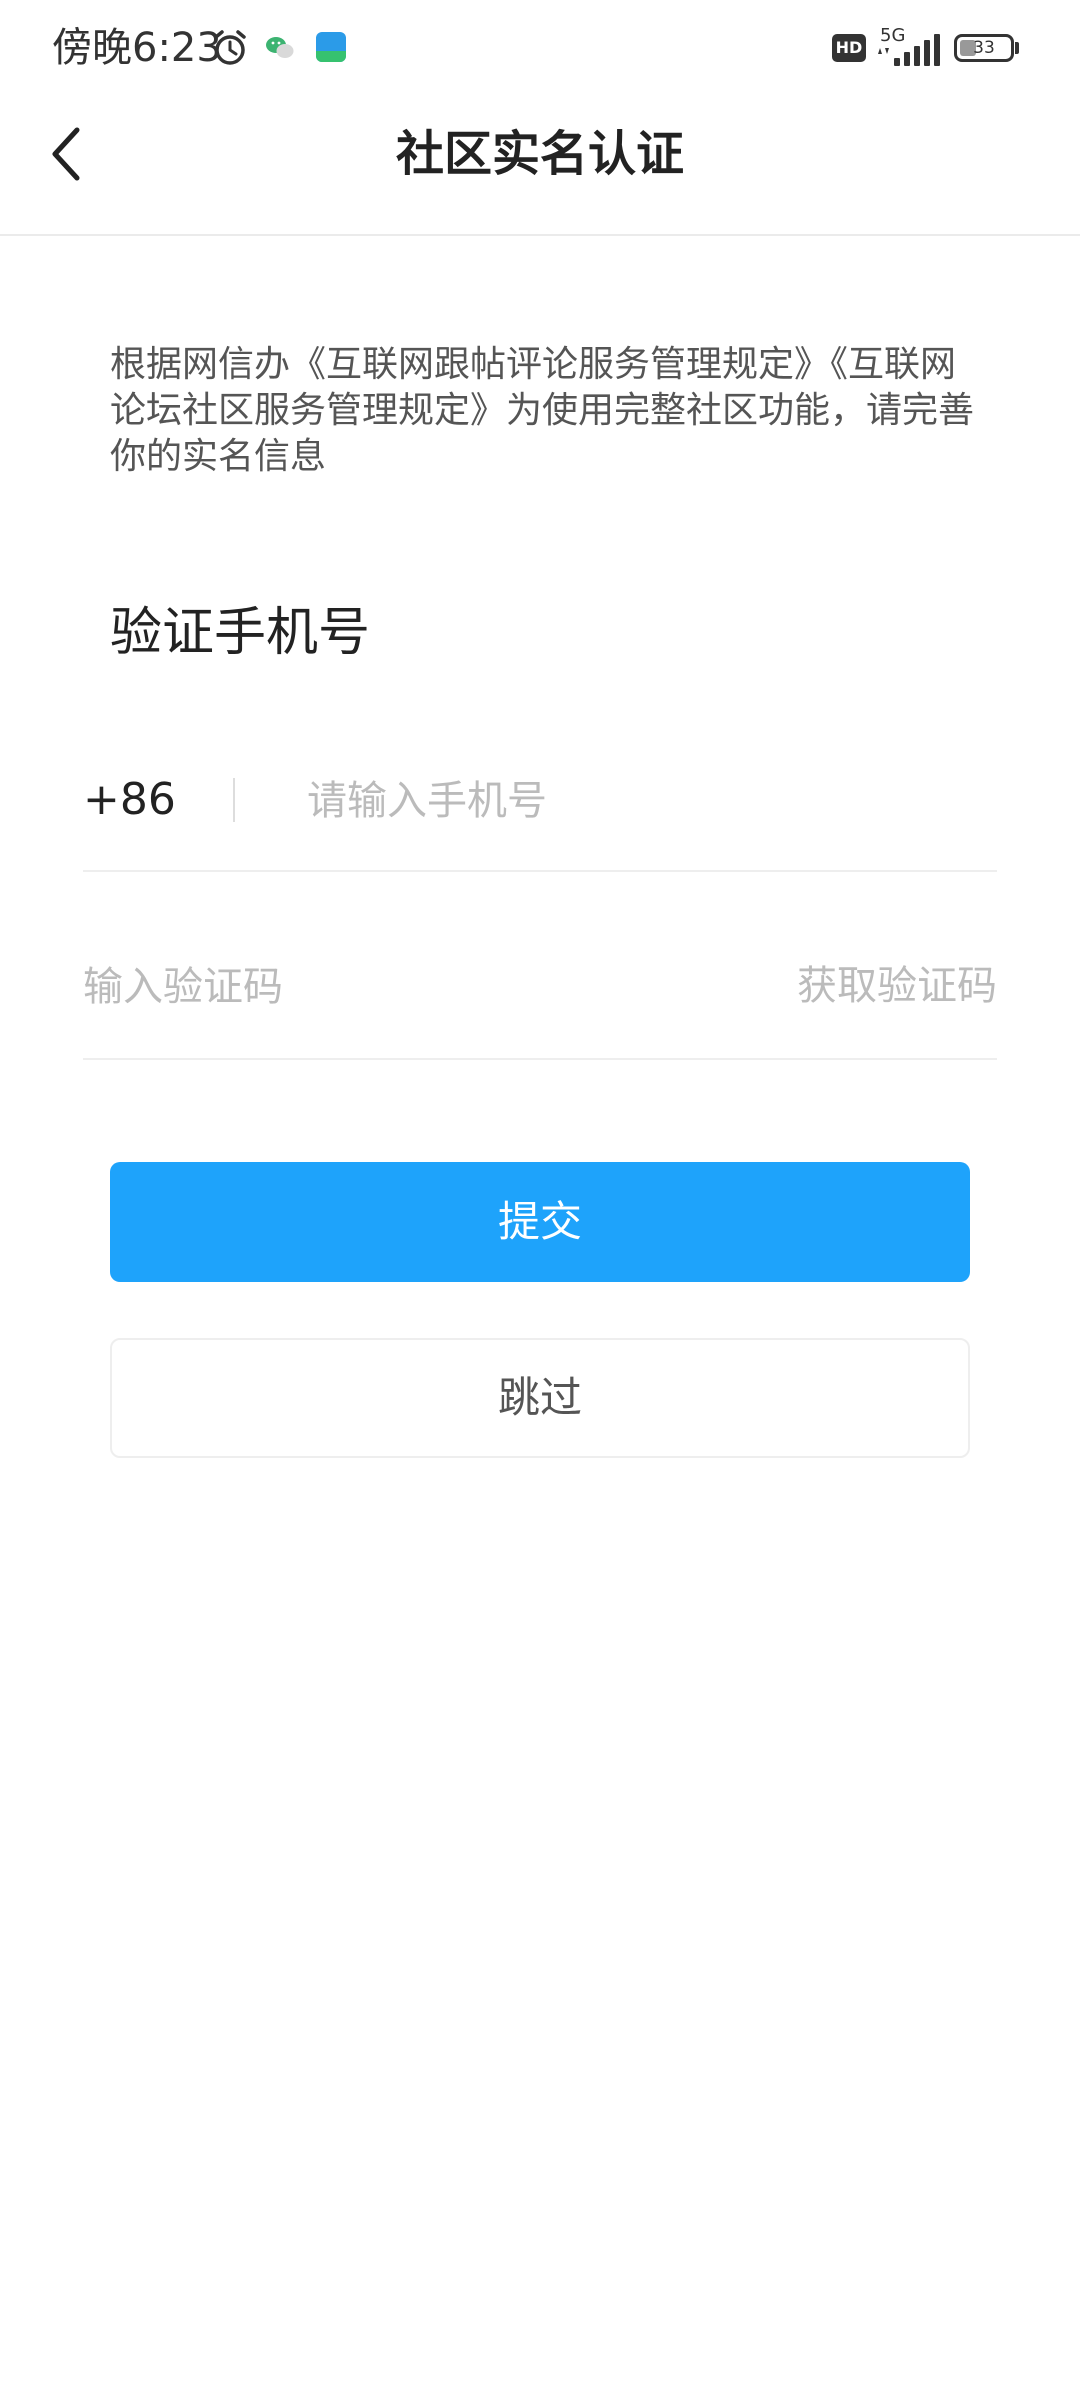 This screenshot has width=1080, height=2400. I want to click on code-row: 获取验证码, so click(540, 1000).